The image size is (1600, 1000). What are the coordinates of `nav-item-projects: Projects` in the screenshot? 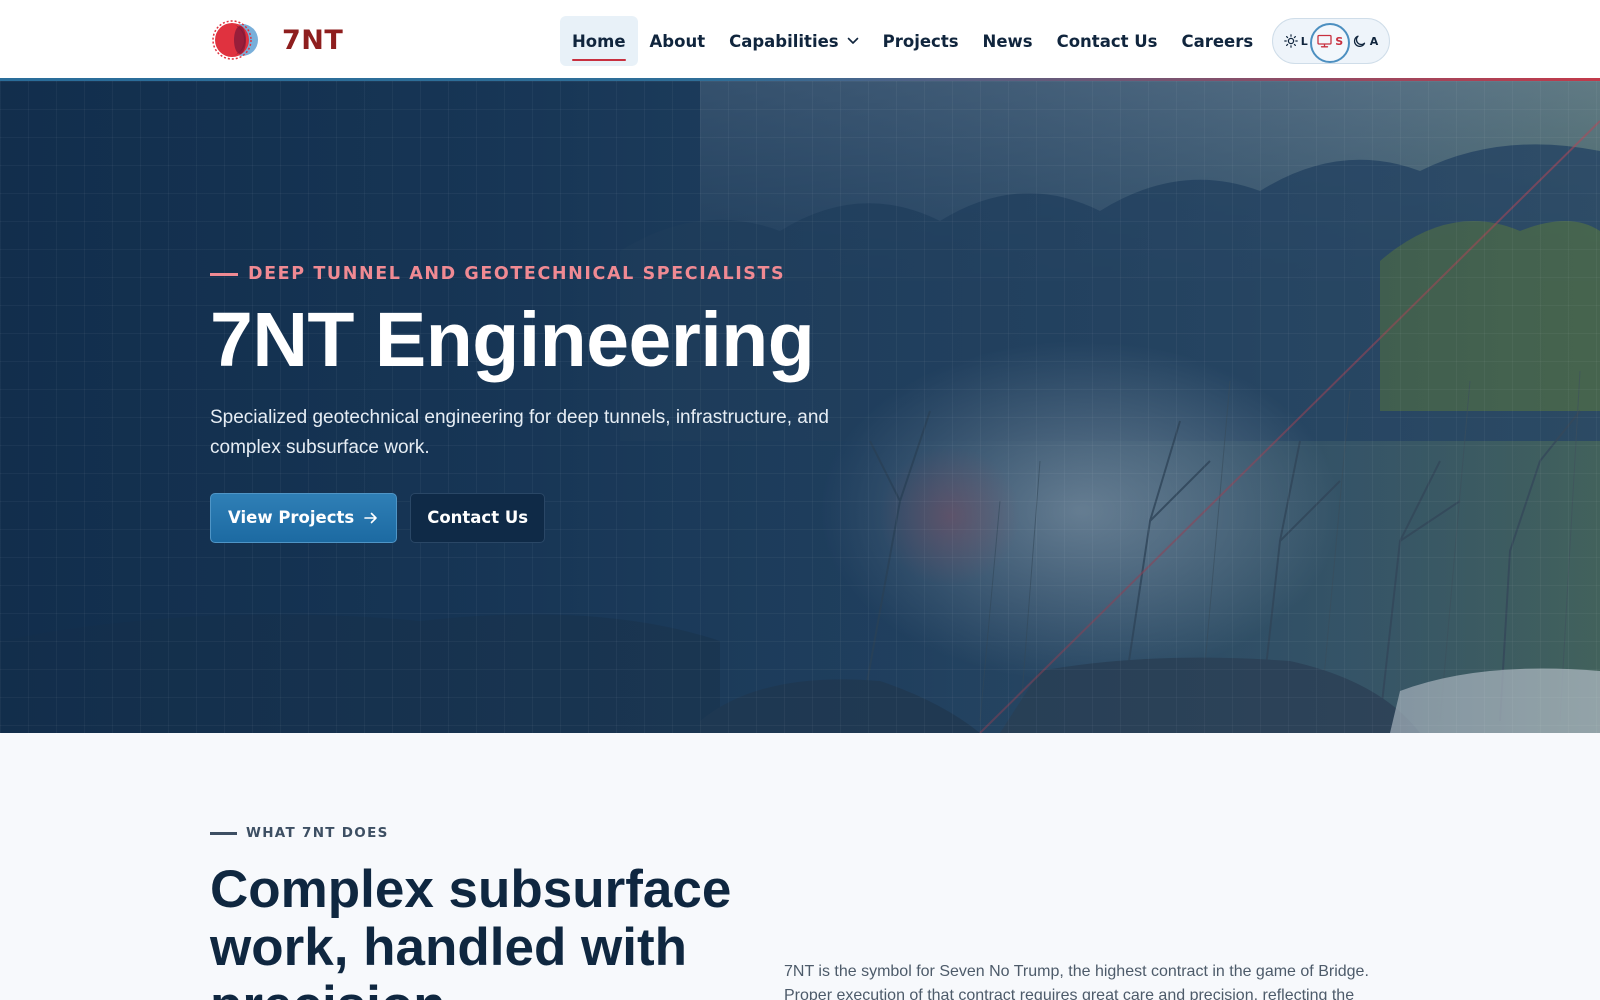 It's located at (921, 41).